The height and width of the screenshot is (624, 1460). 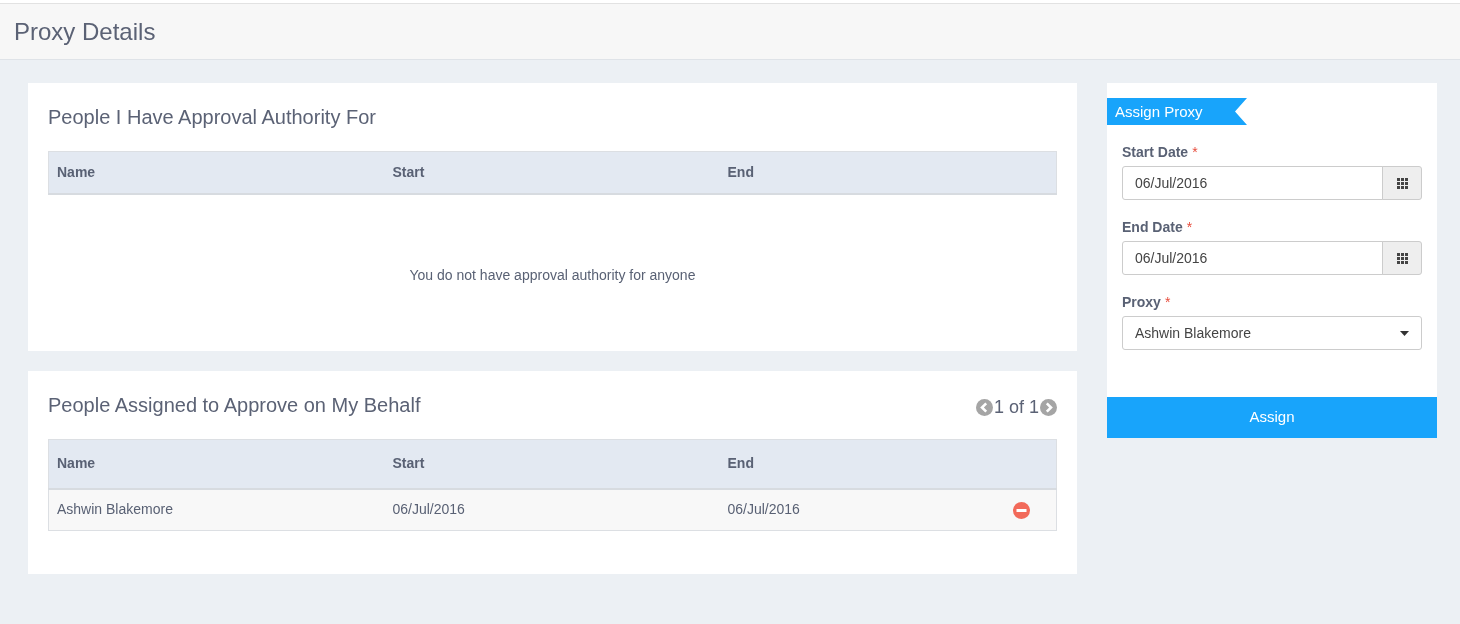 I want to click on panel-title: People Assigned to Approve on My Behalf, so click(x=234, y=405).